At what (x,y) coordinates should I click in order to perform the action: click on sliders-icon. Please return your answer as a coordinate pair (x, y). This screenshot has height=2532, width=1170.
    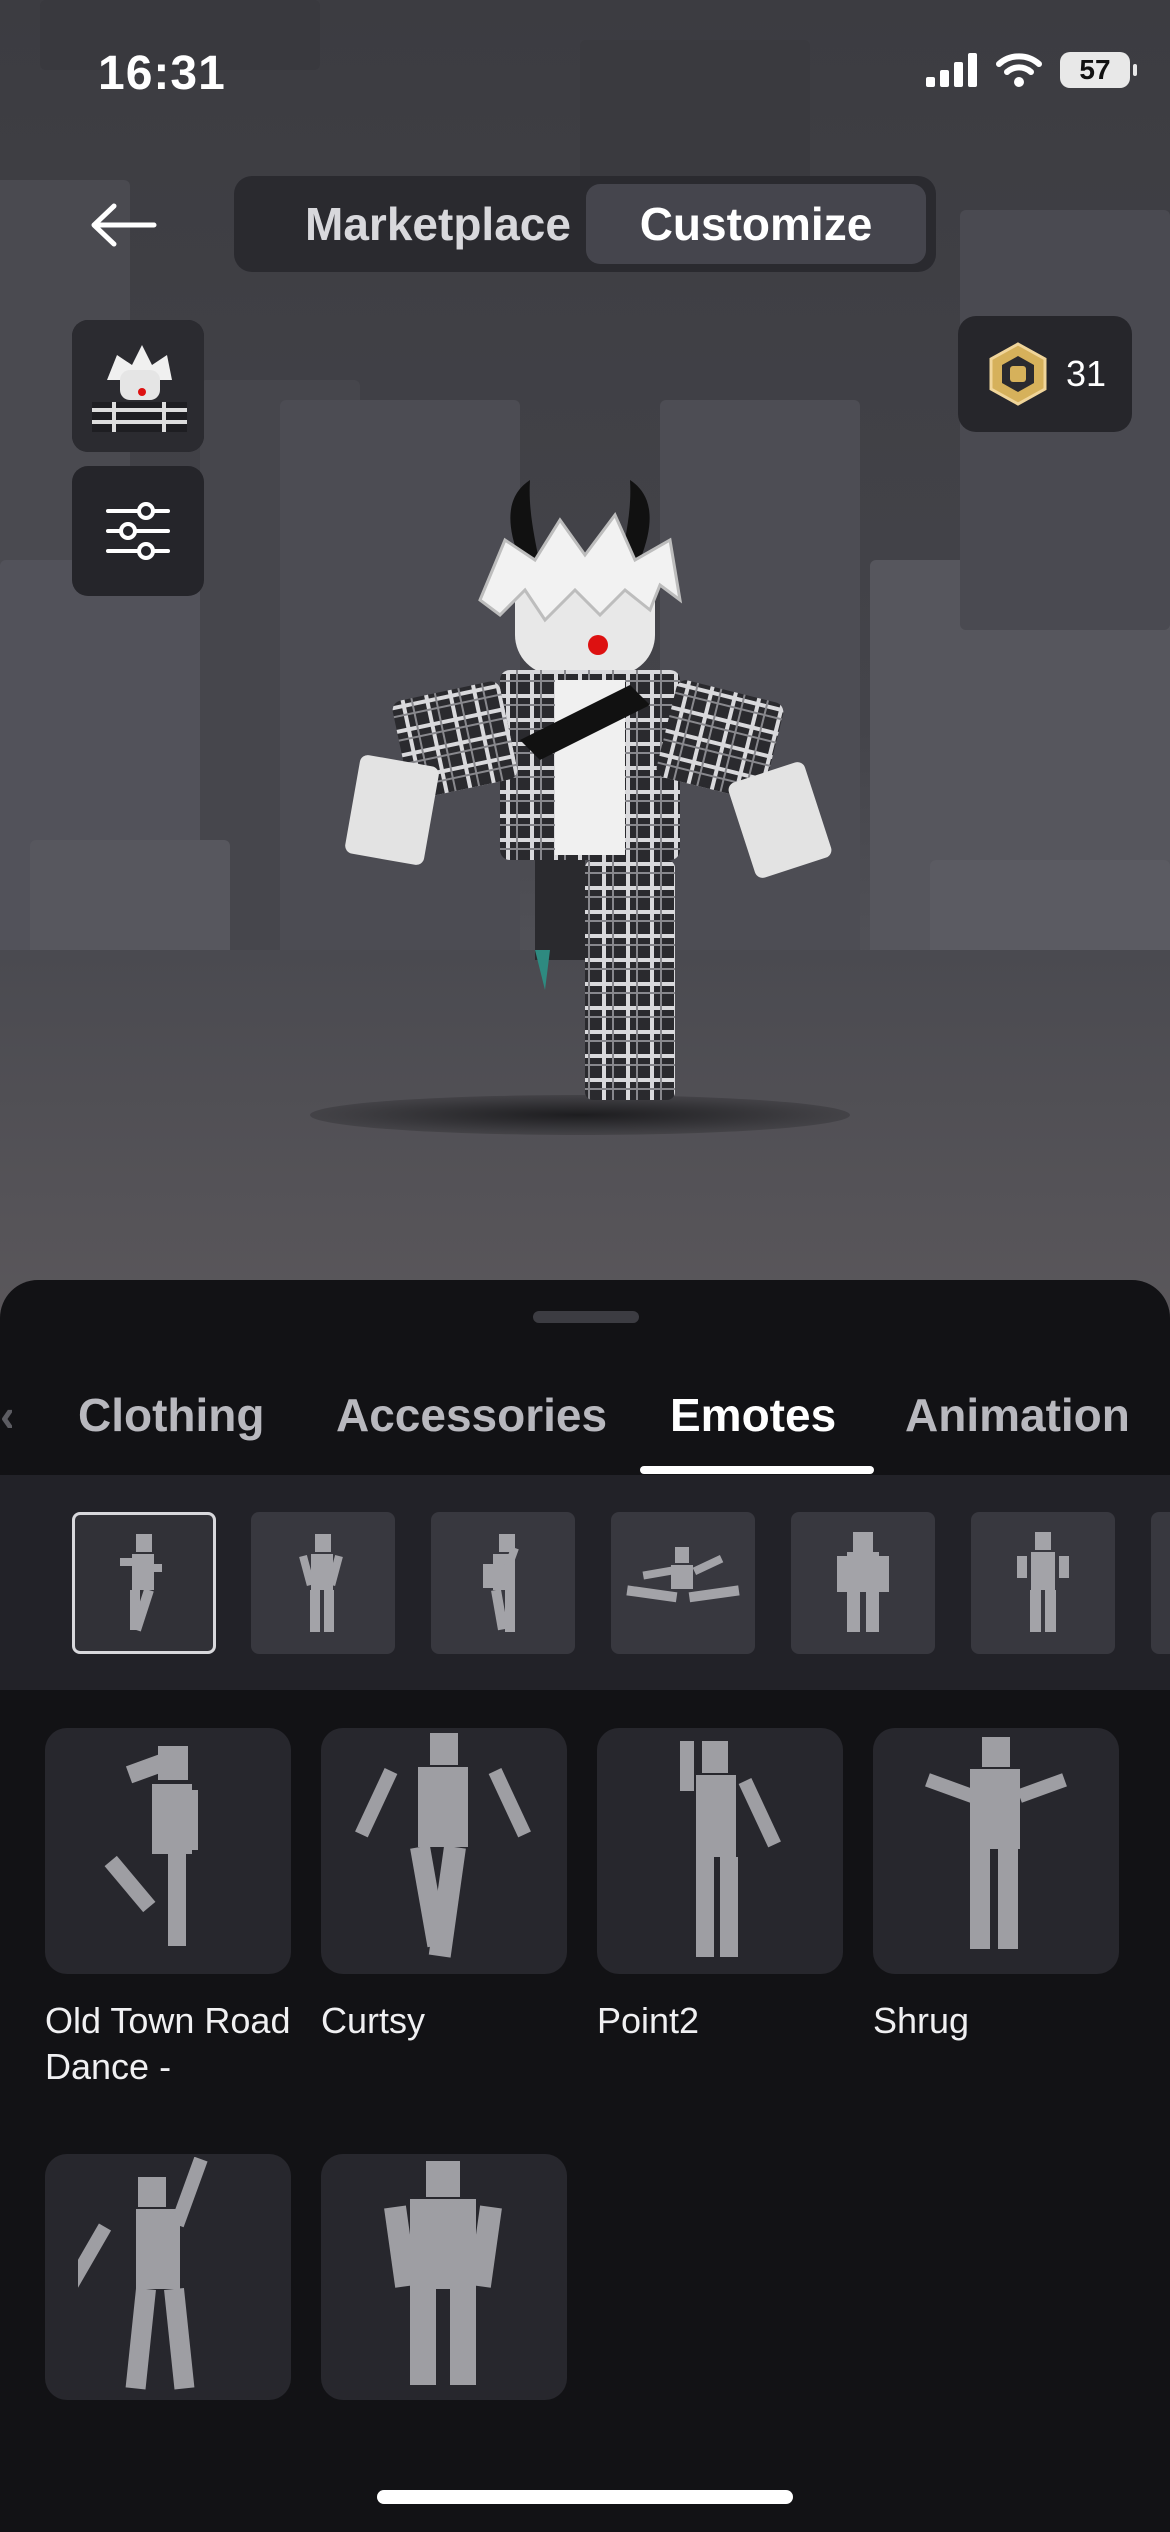
    Looking at the image, I should click on (138, 531).